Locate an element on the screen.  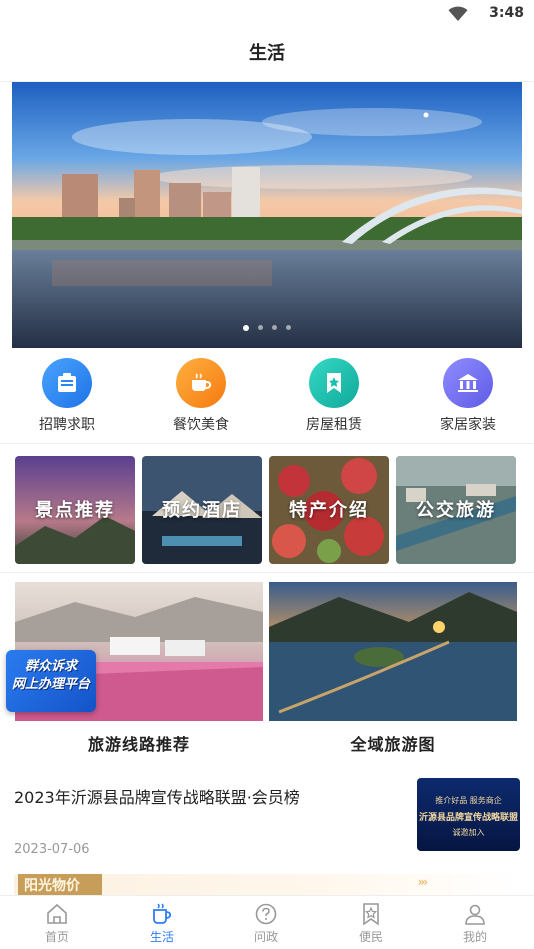
wifi-icon is located at coordinates (458, 13).